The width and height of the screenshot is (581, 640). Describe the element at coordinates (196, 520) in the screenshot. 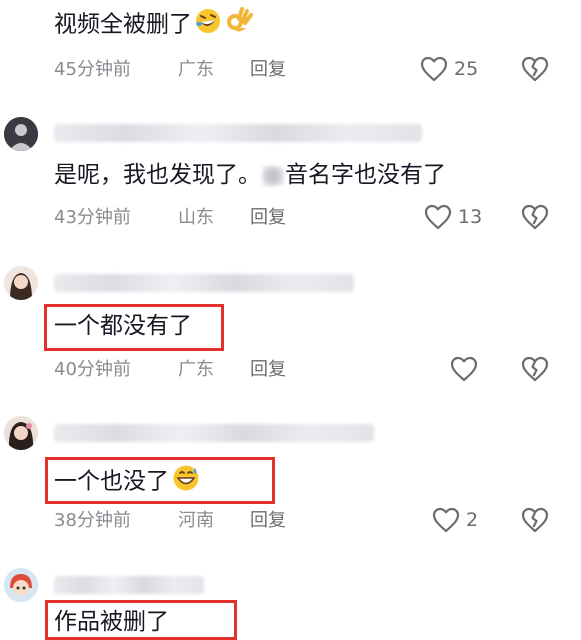

I see `comment-location: 河南` at that location.